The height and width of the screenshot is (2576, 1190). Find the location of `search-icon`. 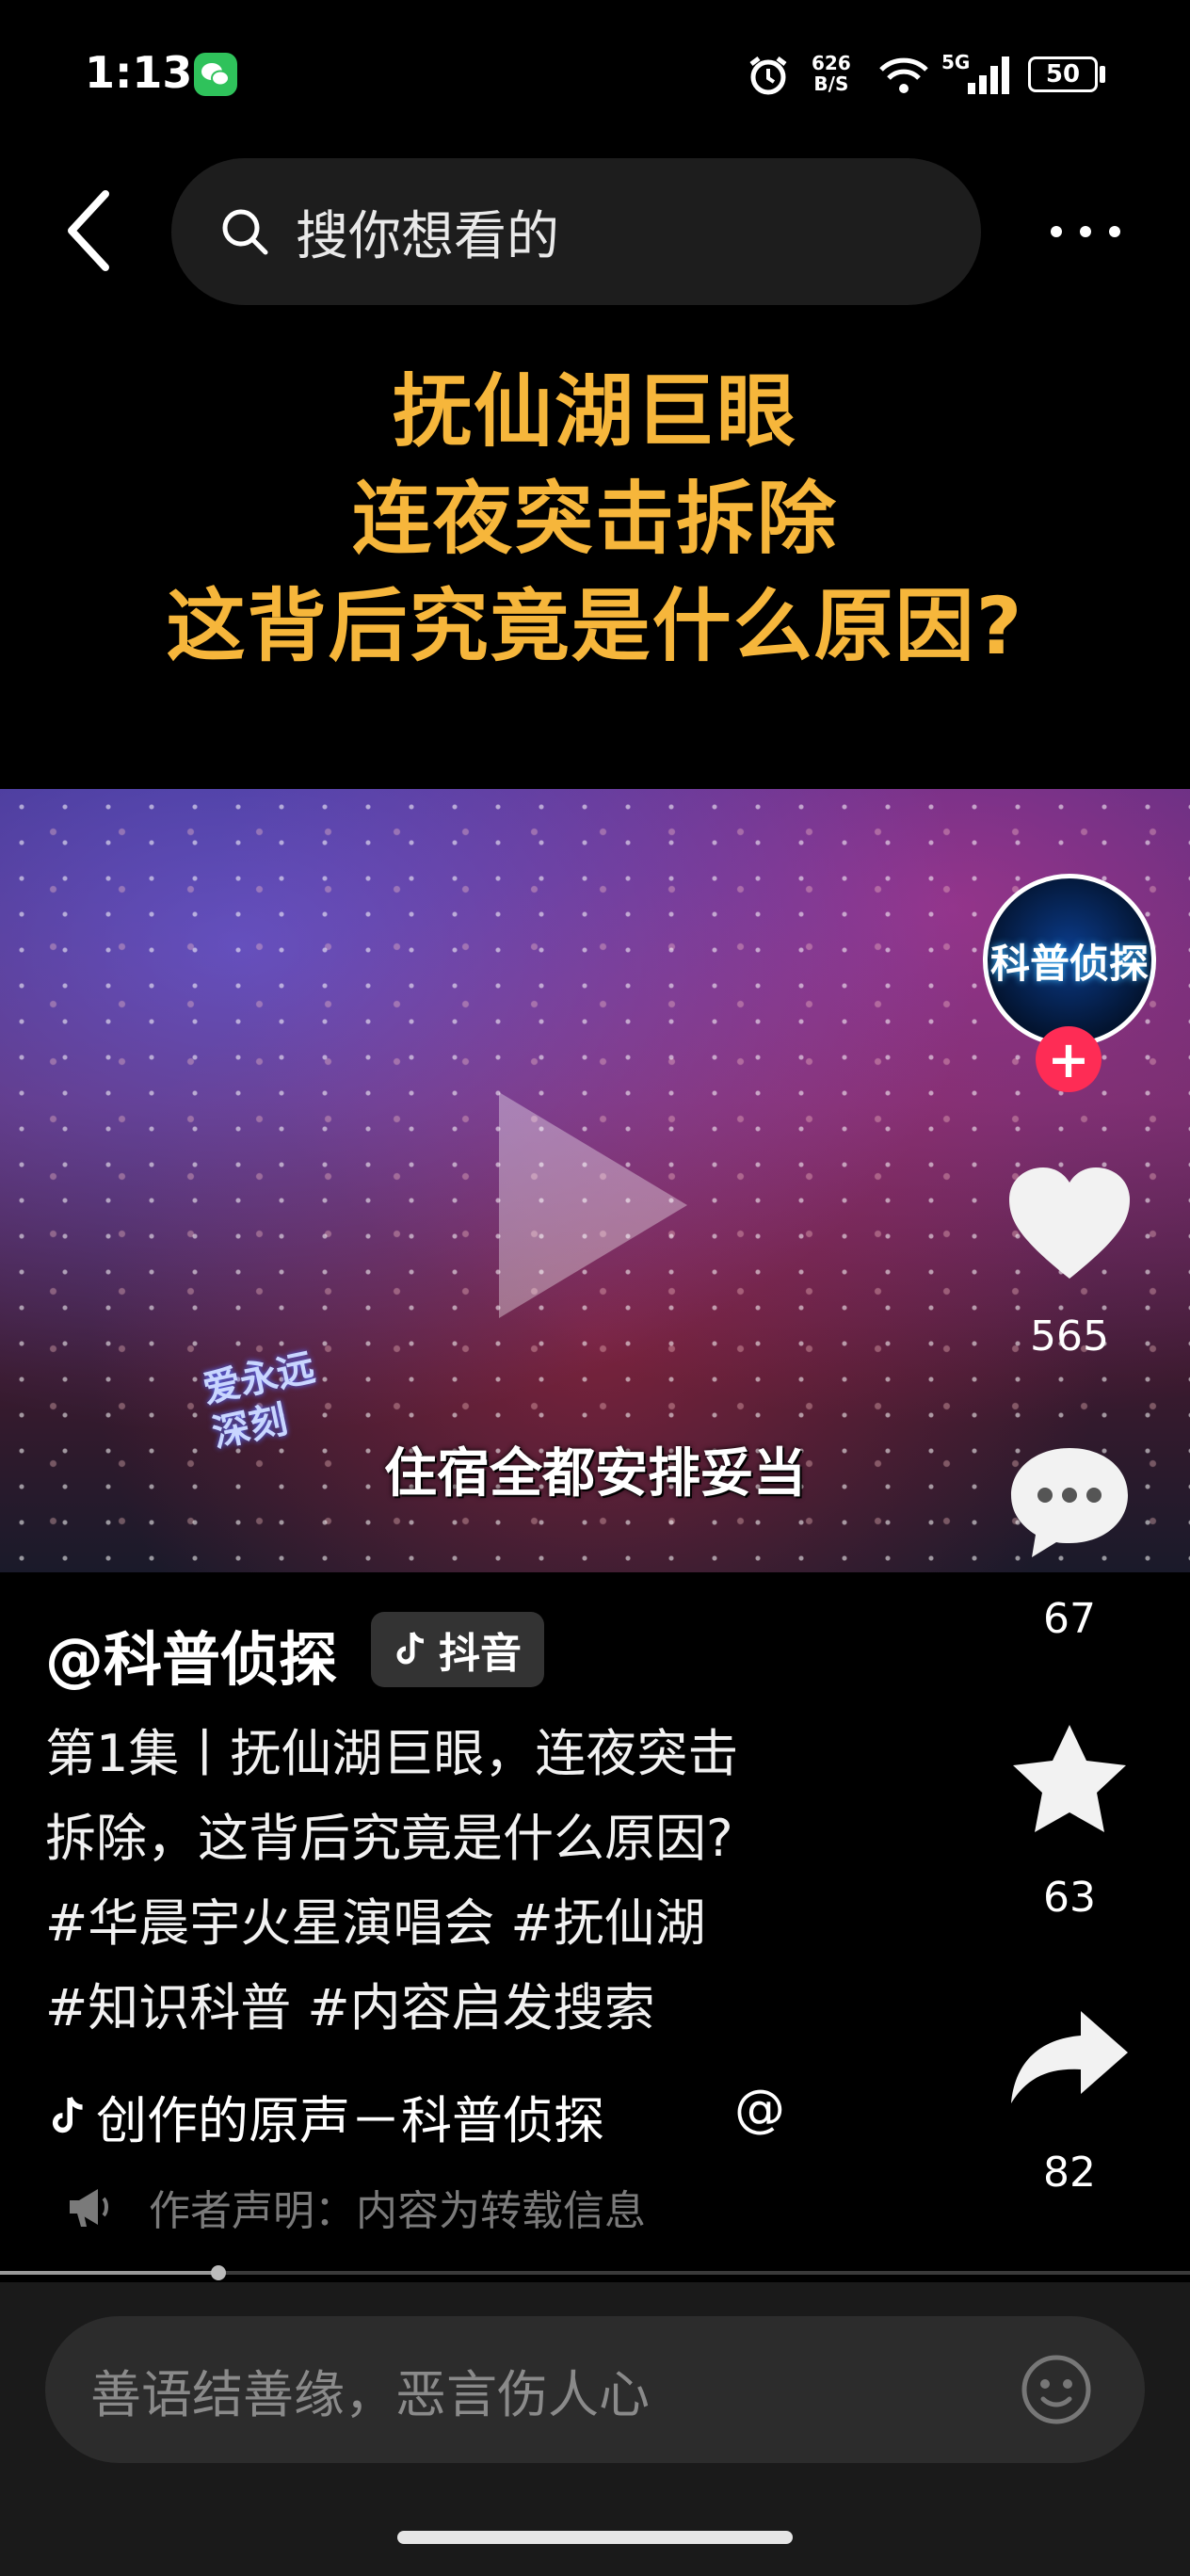

search-icon is located at coordinates (245, 232).